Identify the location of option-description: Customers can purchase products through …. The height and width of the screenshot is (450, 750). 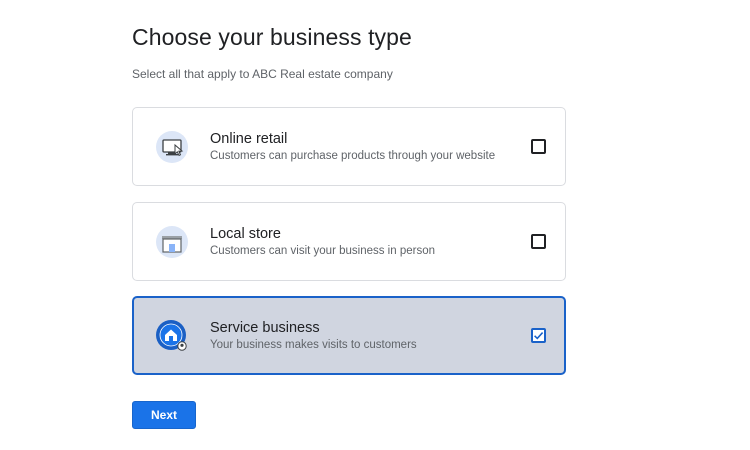
(353, 156).